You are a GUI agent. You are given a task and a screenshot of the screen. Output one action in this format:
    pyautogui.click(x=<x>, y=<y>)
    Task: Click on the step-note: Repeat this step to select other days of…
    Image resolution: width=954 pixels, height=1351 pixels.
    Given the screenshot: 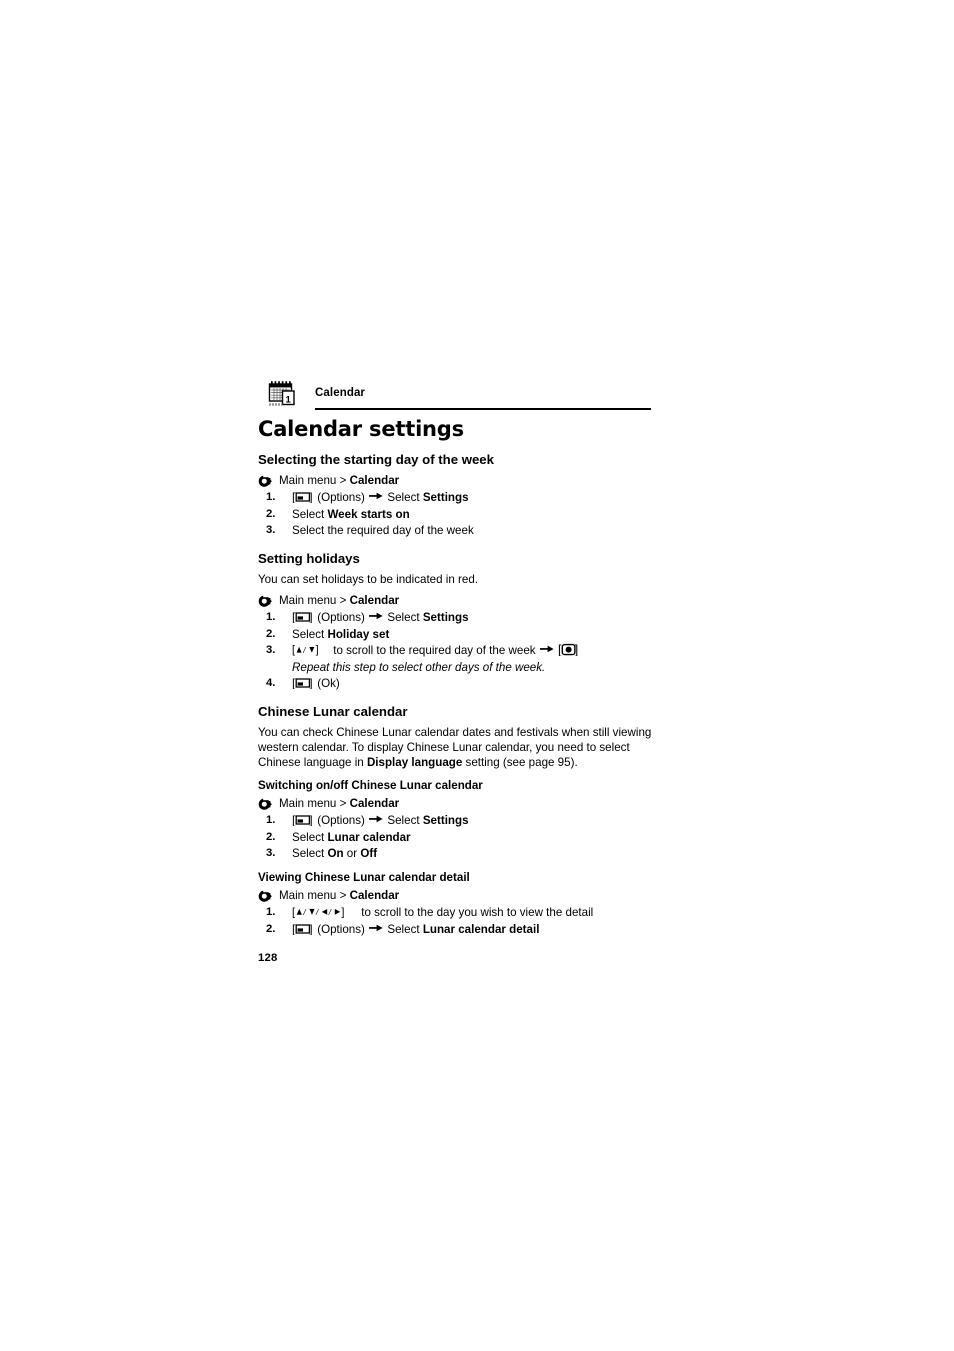 What is the action you would take?
    pyautogui.click(x=419, y=667)
    